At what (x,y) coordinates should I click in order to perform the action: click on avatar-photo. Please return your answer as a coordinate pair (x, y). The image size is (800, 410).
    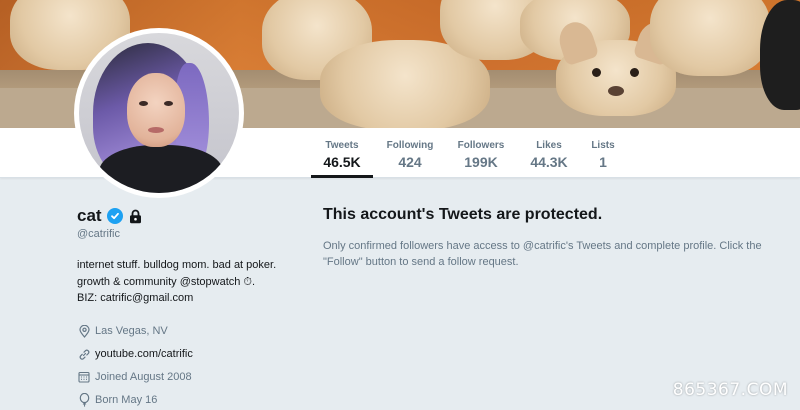
    Looking at the image, I should click on (159, 113).